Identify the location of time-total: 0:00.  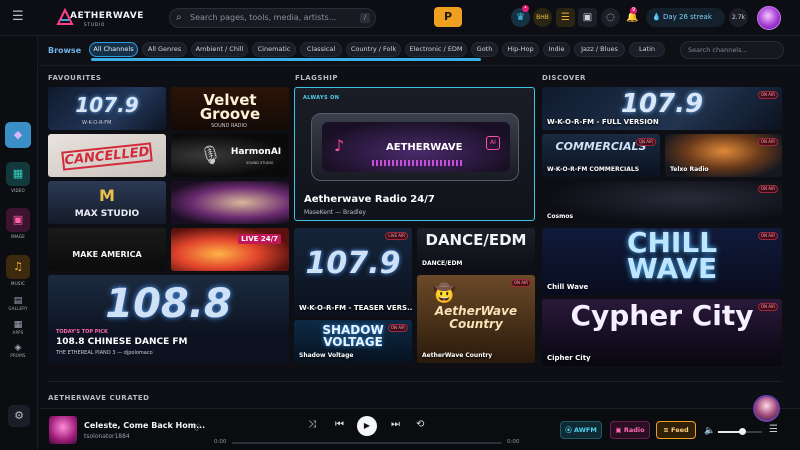
(513, 442).